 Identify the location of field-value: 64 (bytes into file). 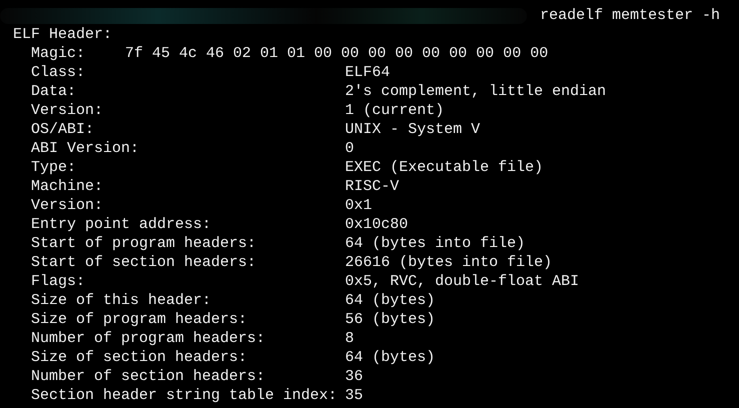
(435, 243).